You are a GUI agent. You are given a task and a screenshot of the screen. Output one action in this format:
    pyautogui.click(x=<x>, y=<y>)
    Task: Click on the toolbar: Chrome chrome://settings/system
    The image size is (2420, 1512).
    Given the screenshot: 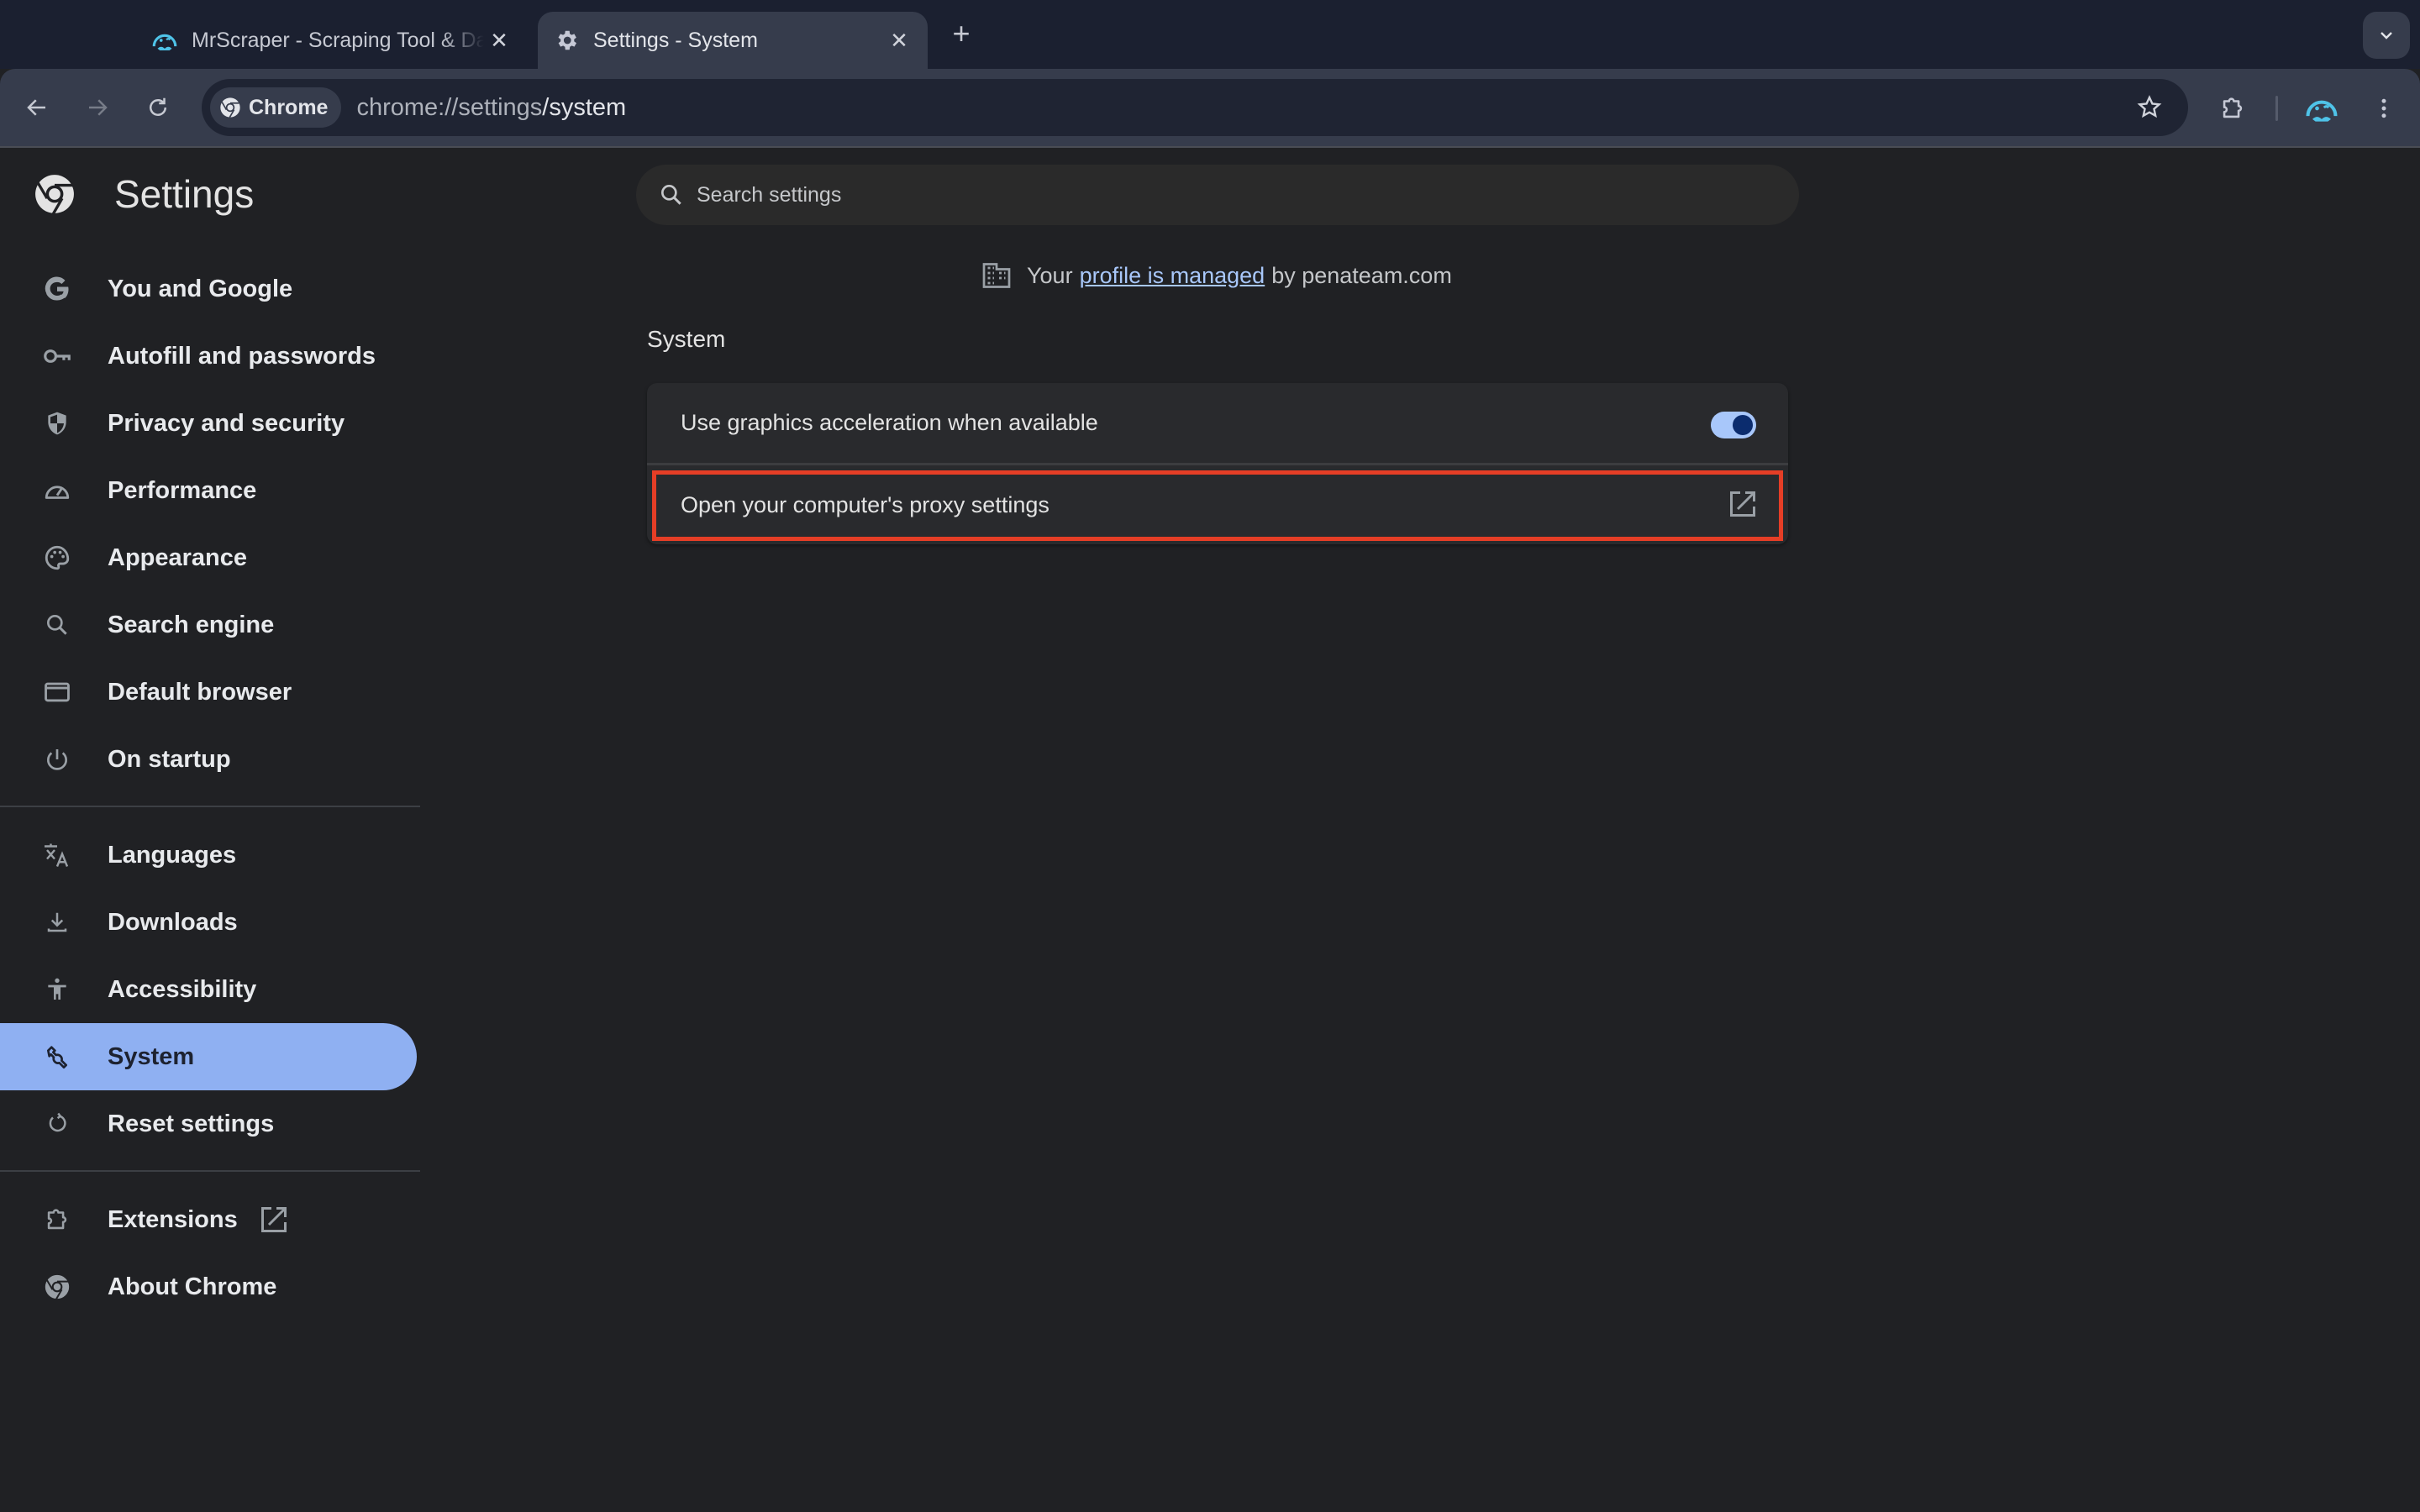 What is the action you would take?
    pyautogui.click(x=1210, y=108)
    